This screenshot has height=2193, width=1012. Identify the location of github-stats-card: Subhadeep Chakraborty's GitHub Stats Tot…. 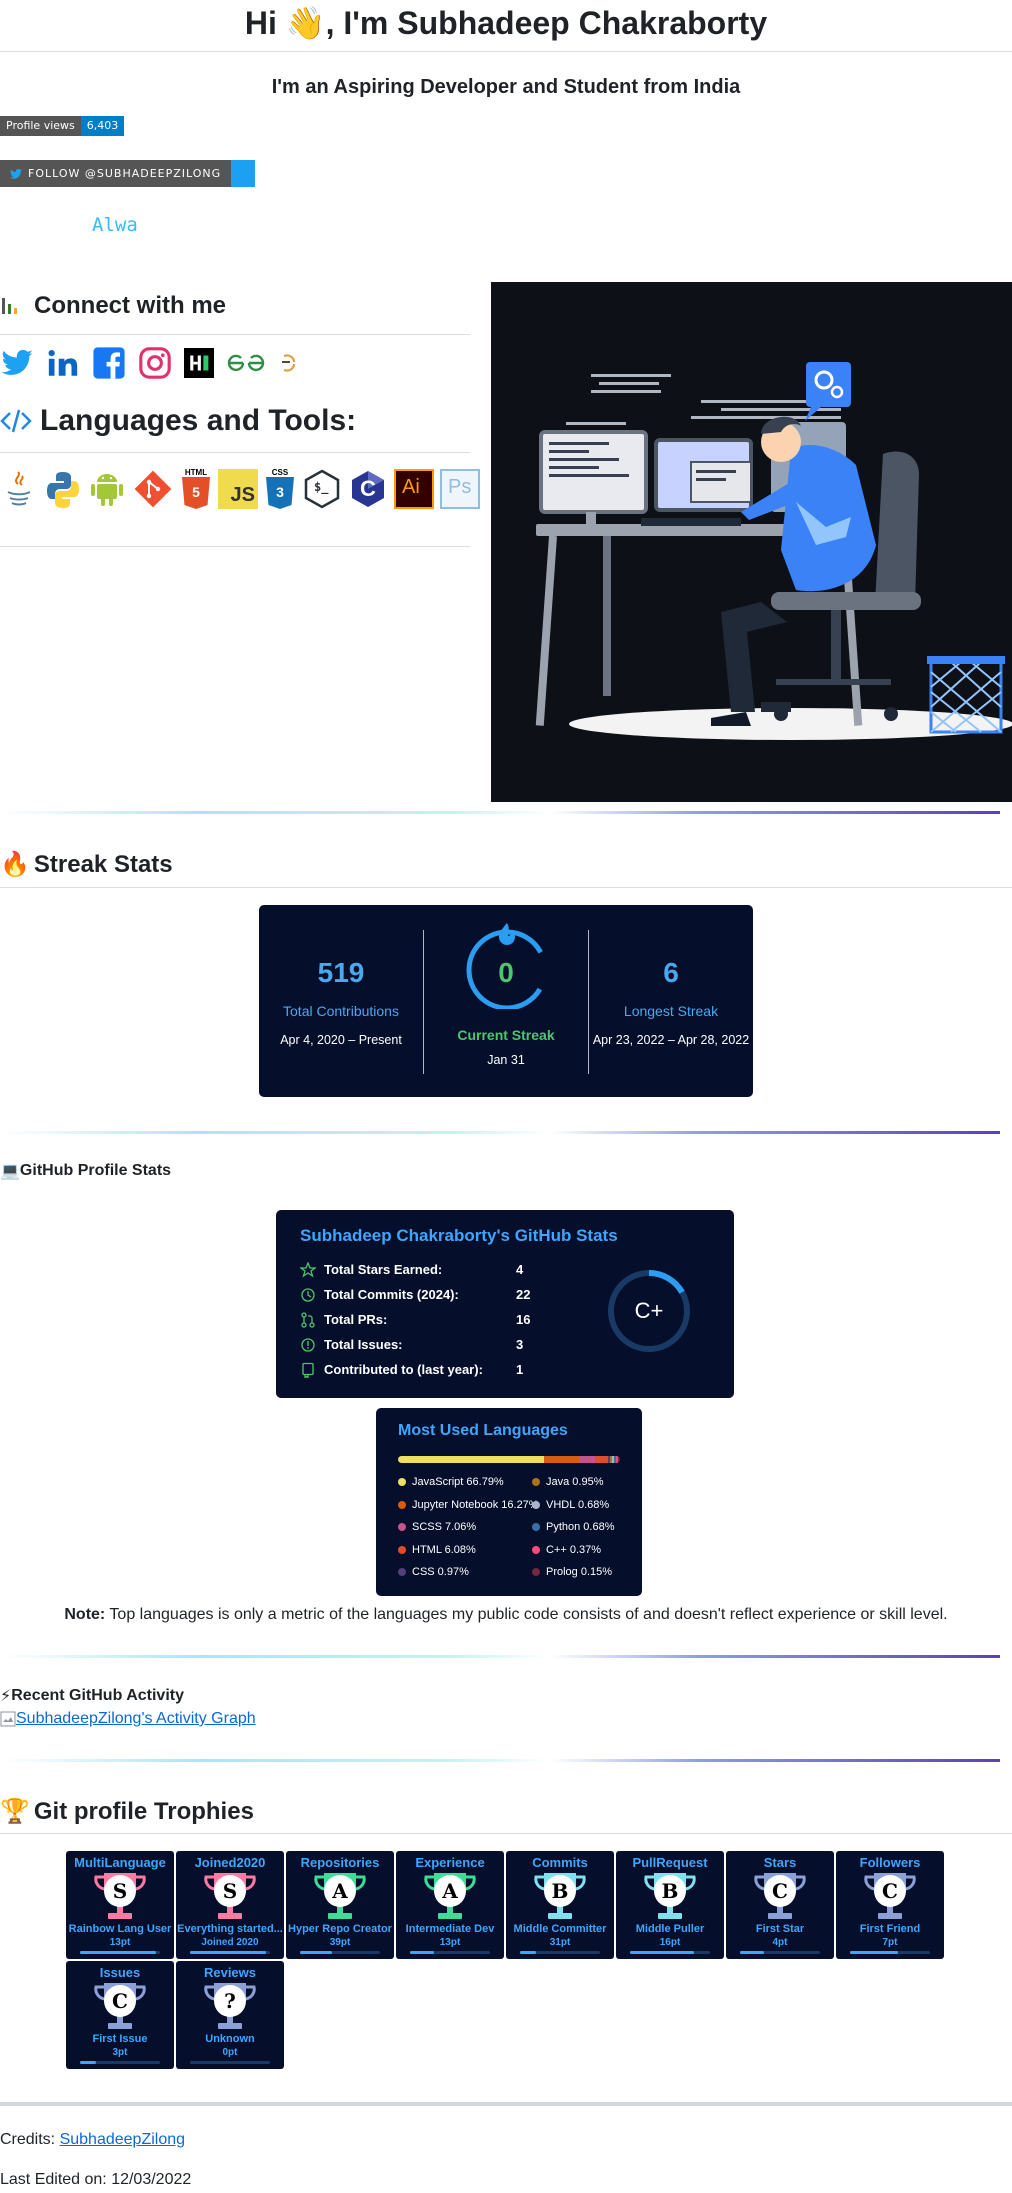
(505, 1304).